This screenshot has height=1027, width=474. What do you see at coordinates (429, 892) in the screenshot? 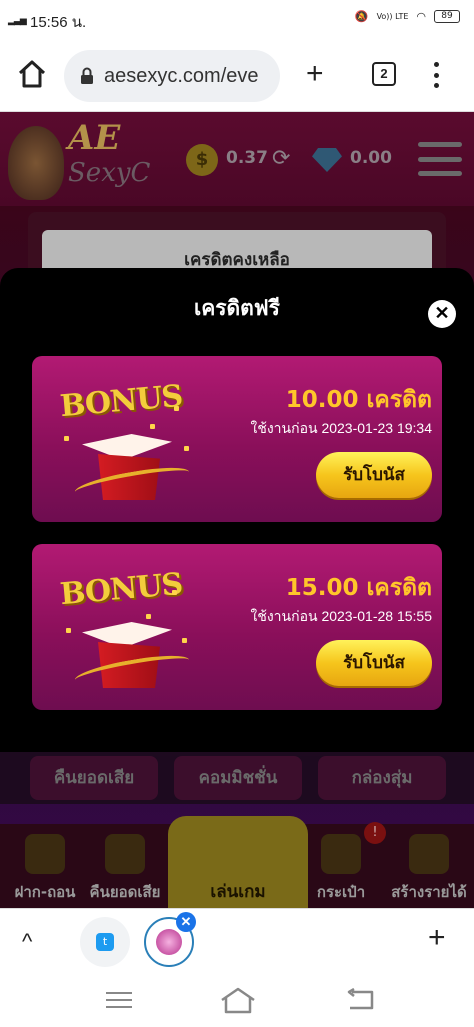
I see `nav-label: สร้างรายได้` at bounding box center [429, 892].